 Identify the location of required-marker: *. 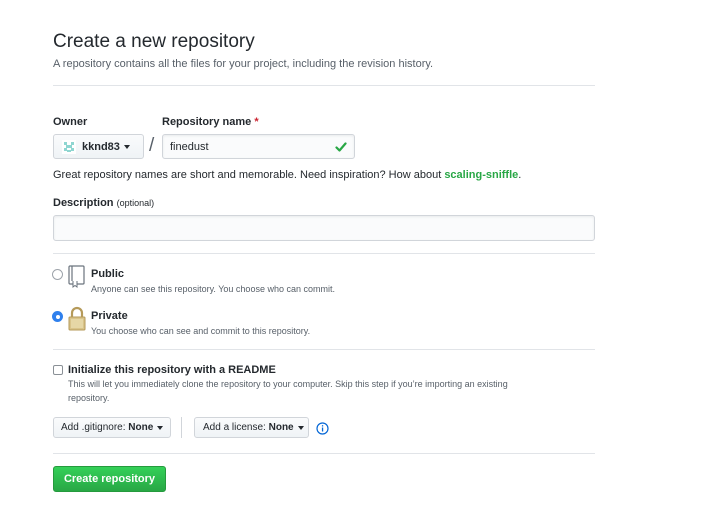
(256, 122).